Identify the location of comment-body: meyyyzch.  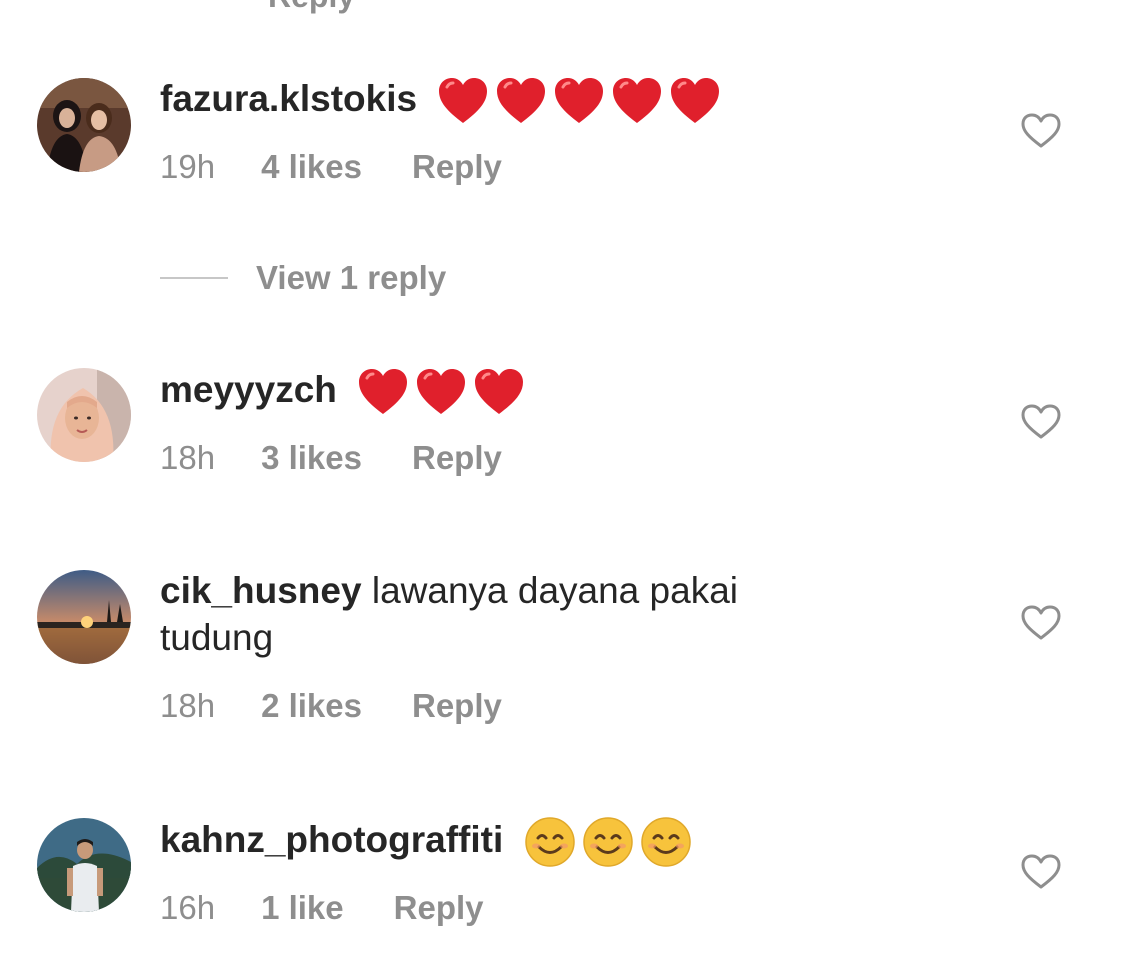
(510, 391).